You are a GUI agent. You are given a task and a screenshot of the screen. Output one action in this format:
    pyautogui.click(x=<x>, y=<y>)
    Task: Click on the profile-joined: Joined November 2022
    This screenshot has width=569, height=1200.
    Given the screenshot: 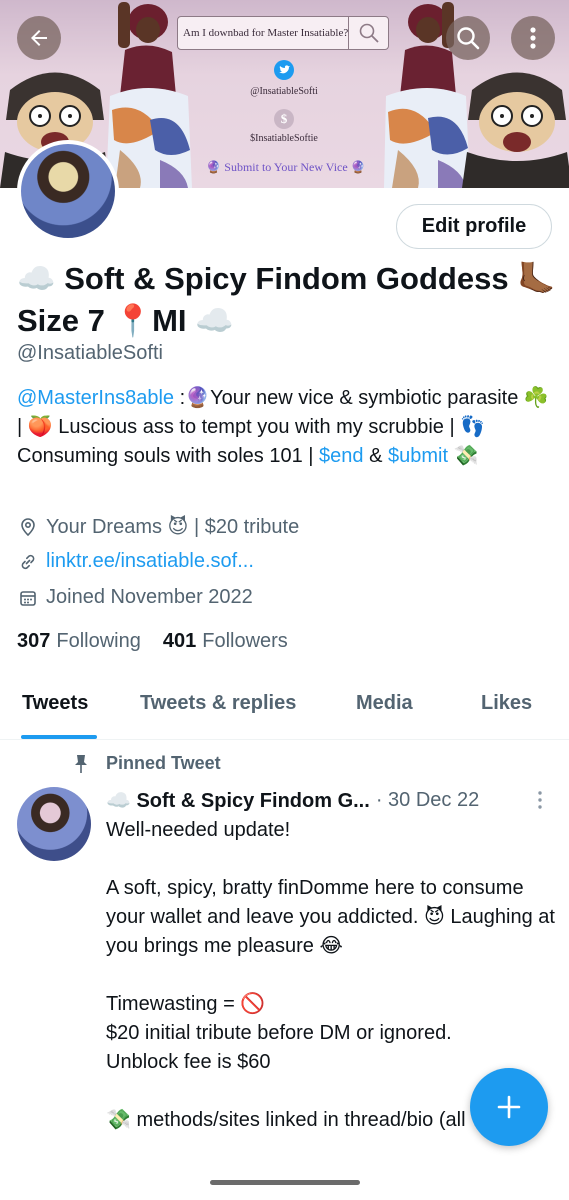 What is the action you would take?
    pyautogui.click(x=135, y=597)
    